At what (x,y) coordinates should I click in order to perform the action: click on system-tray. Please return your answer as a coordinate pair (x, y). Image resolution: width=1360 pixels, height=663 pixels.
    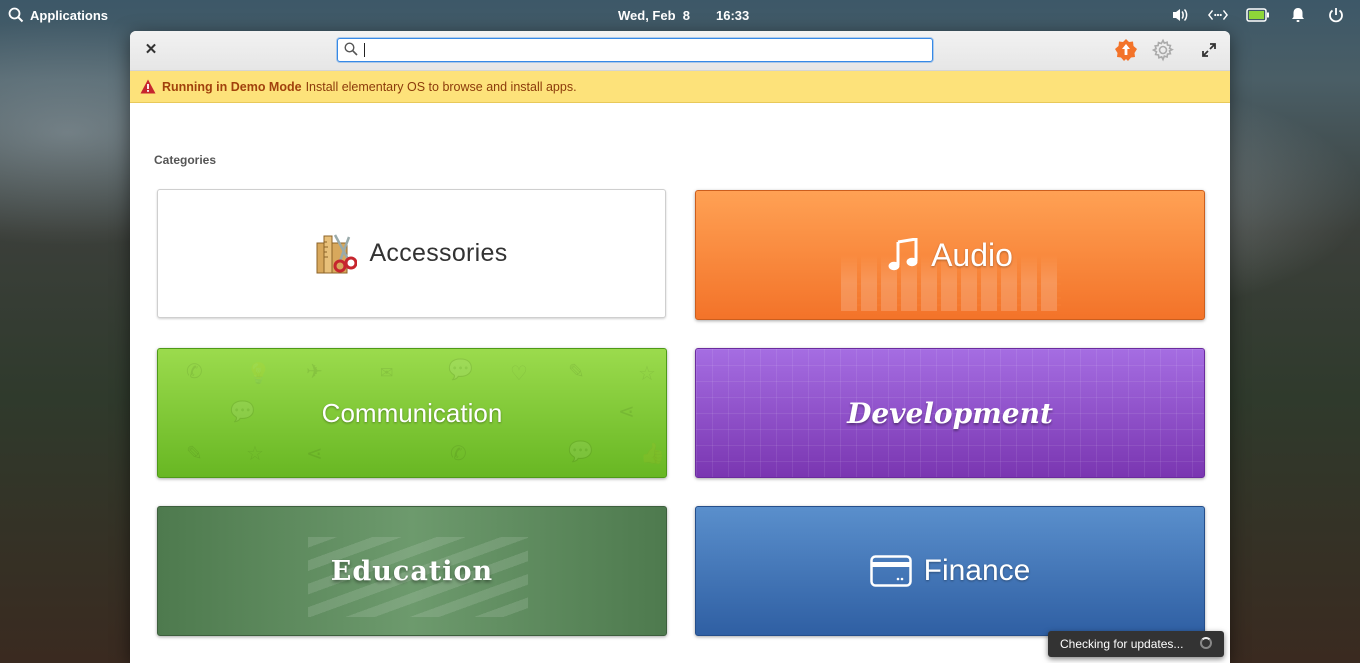
    Looking at the image, I should click on (1258, 15).